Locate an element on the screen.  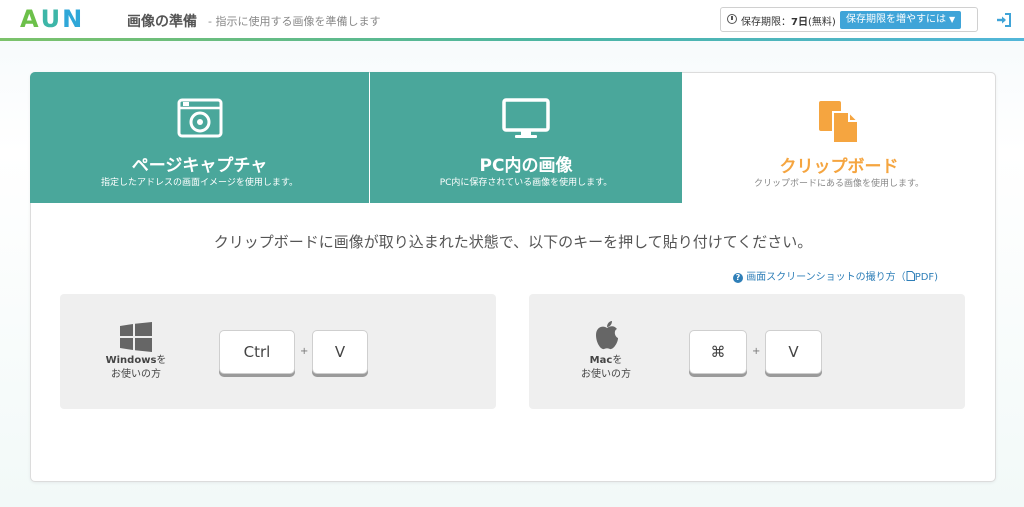
header-divider is located at coordinates (512, 39).